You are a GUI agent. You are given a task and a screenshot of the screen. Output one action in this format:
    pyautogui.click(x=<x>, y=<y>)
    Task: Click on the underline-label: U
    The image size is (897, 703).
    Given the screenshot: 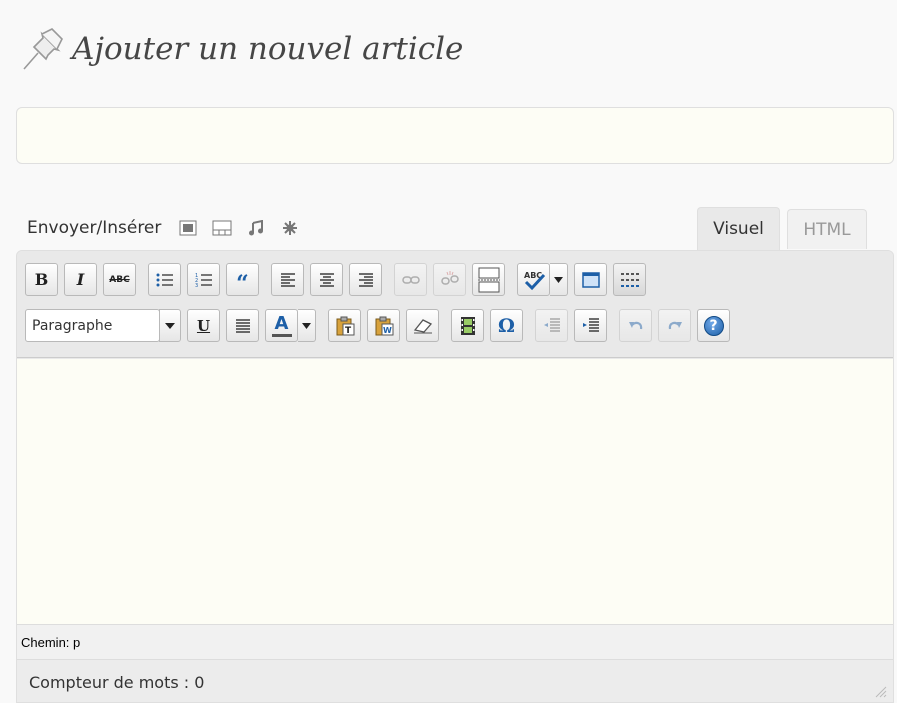 What is the action you would take?
    pyautogui.click(x=203, y=325)
    